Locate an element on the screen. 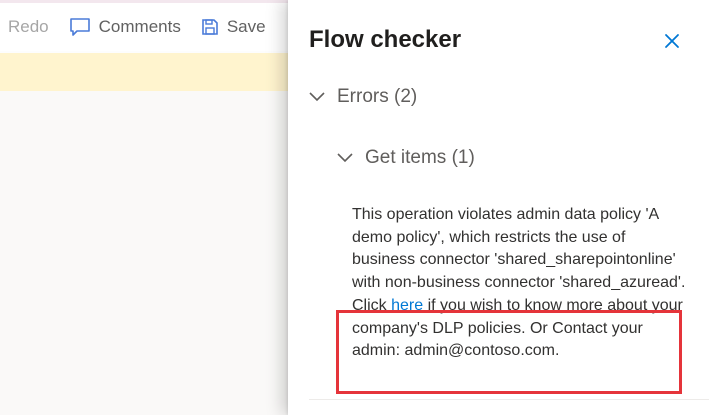  get-items-section-toggle: Get items (1) is located at coordinates (406, 158).